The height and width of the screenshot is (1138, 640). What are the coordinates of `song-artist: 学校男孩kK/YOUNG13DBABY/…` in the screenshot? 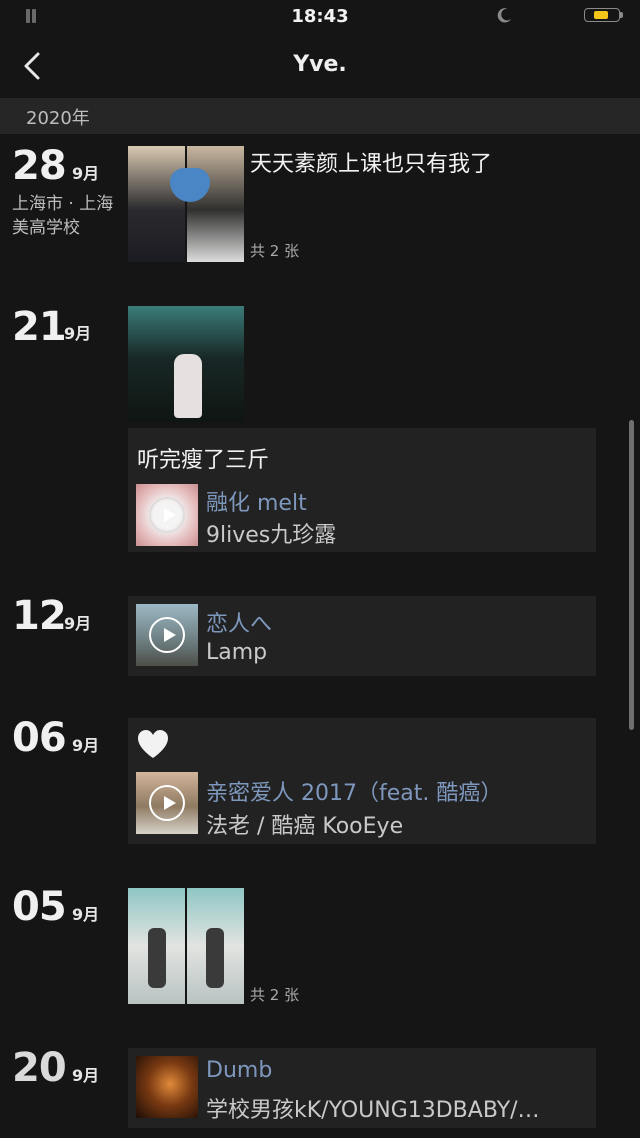 It's located at (373, 1110).